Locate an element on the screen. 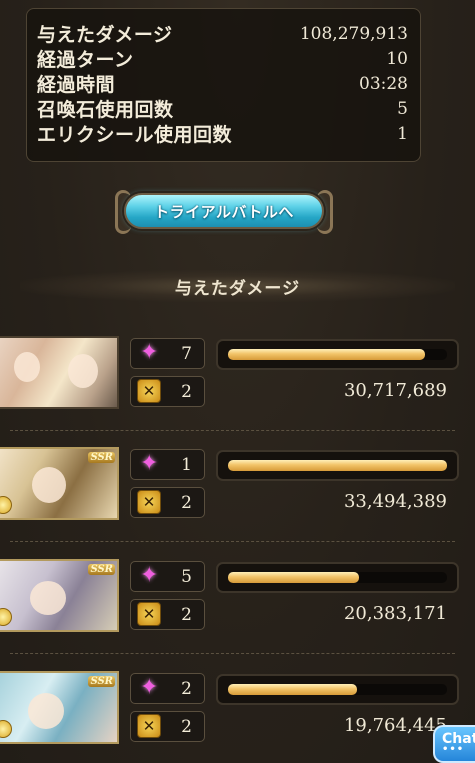 Image resolution: width=475 pixels, height=763 pixels. stat-row-turns: 経過ターン 10 is located at coordinates (222, 59).